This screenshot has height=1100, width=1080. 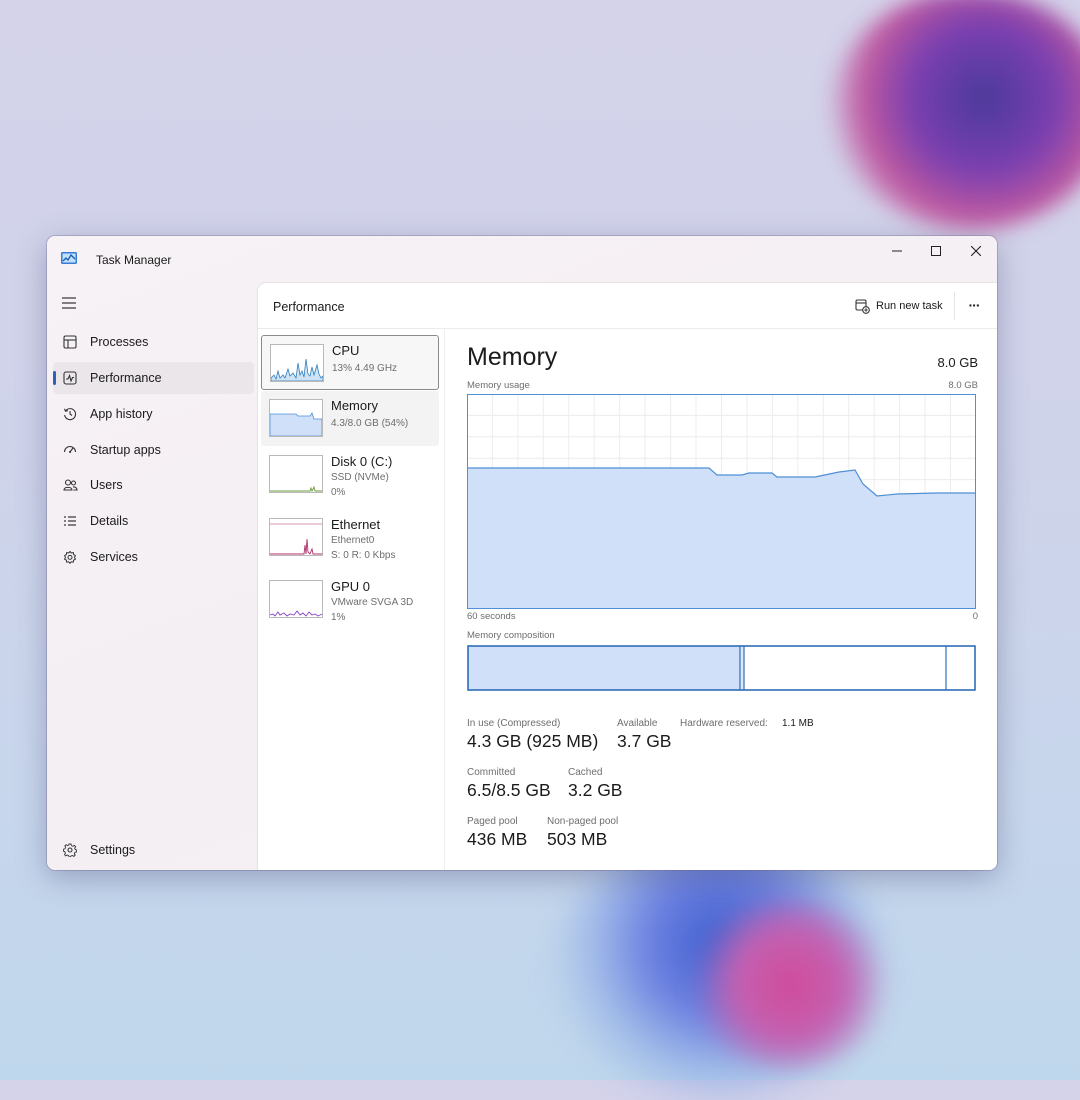 I want to click on run-task-label: Run new task, so click(x=909, y=306).